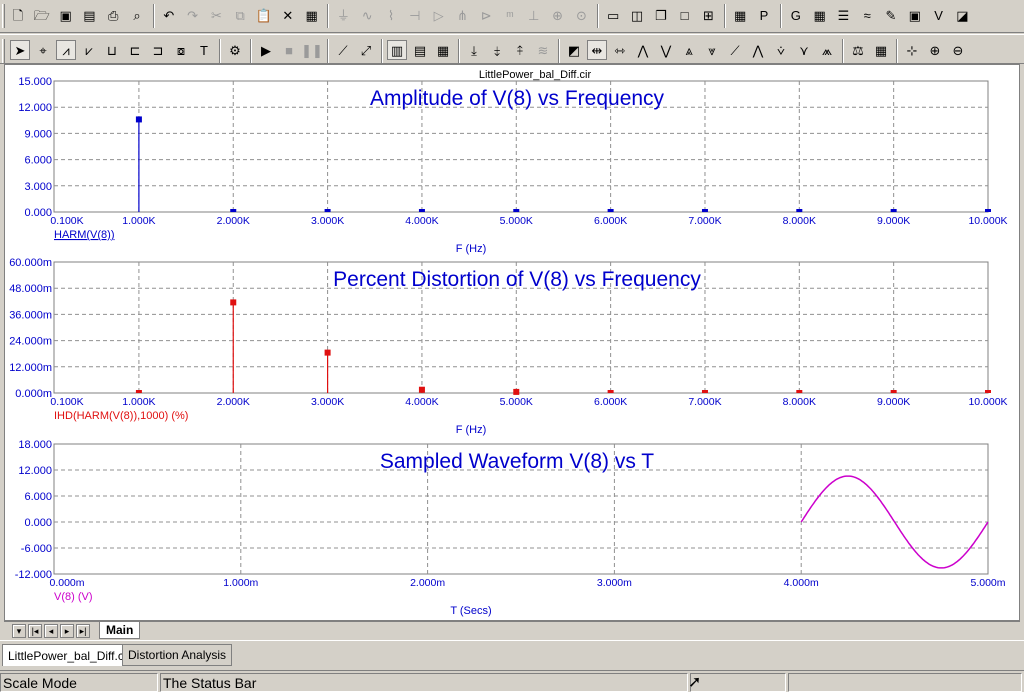  I want to click on grid-button: ▦, so click(820, 15).